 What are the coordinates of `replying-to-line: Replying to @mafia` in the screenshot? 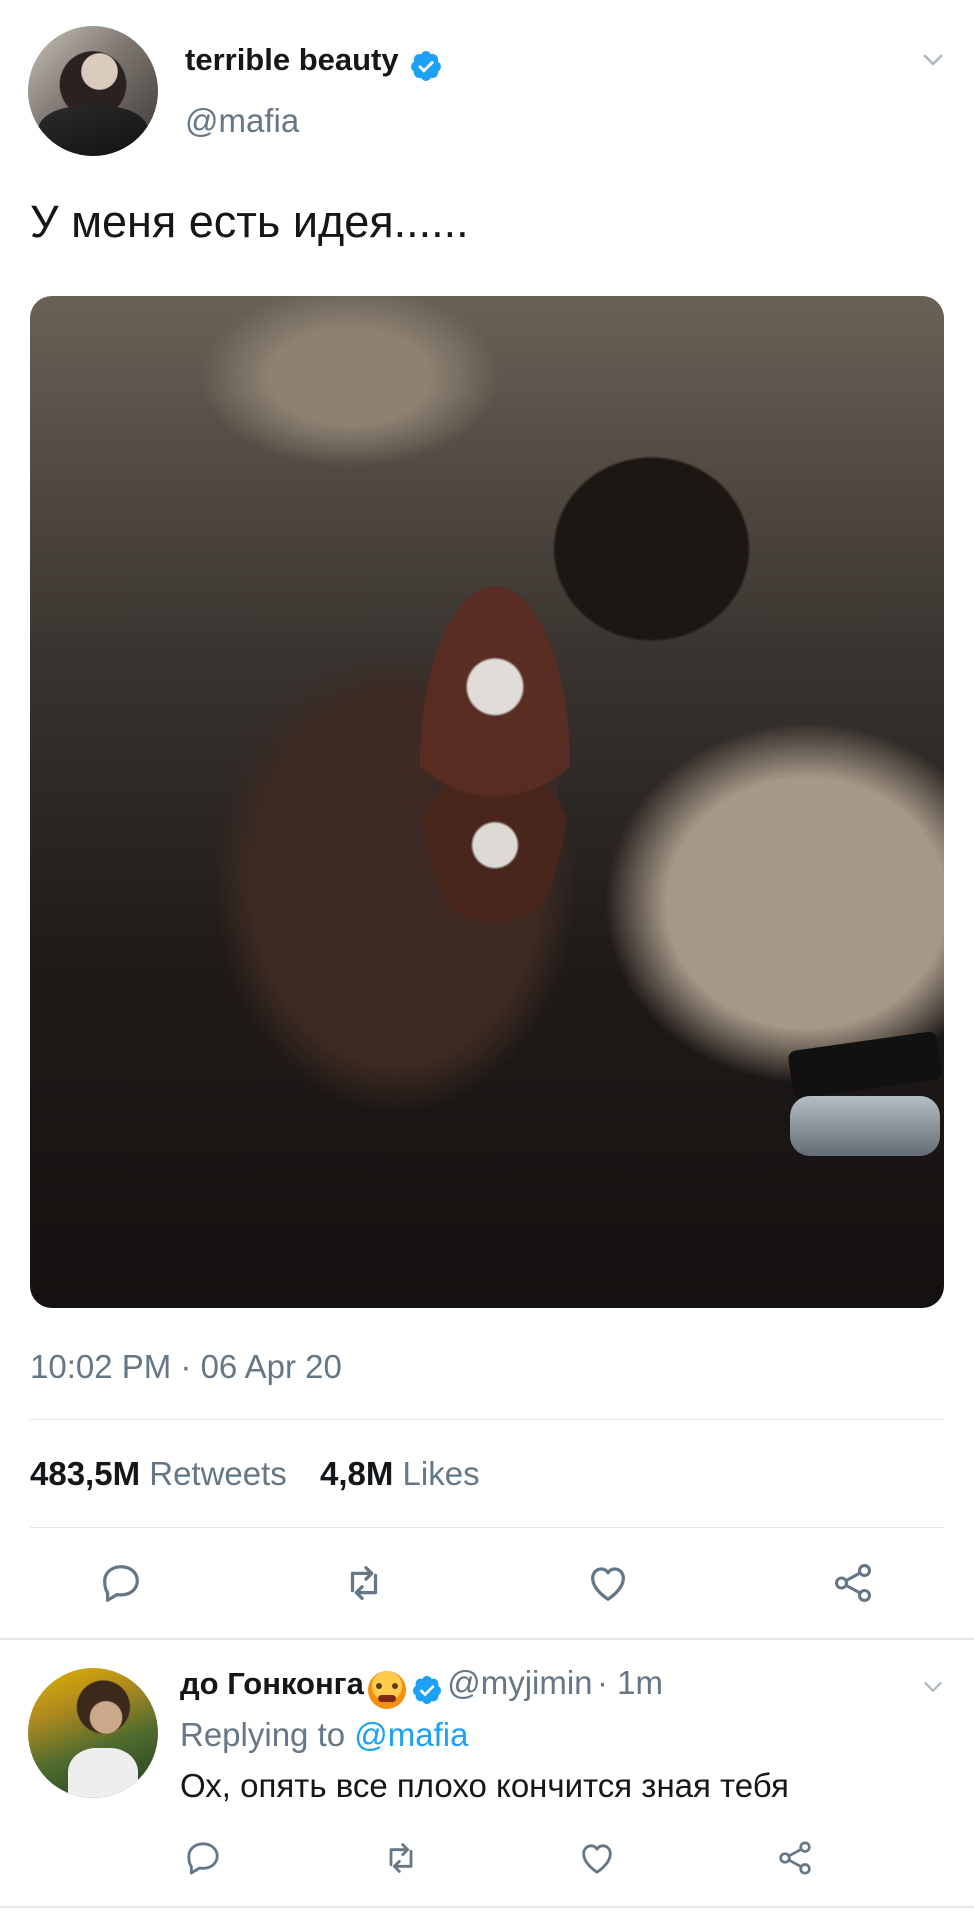 It's located at (324, 1735).